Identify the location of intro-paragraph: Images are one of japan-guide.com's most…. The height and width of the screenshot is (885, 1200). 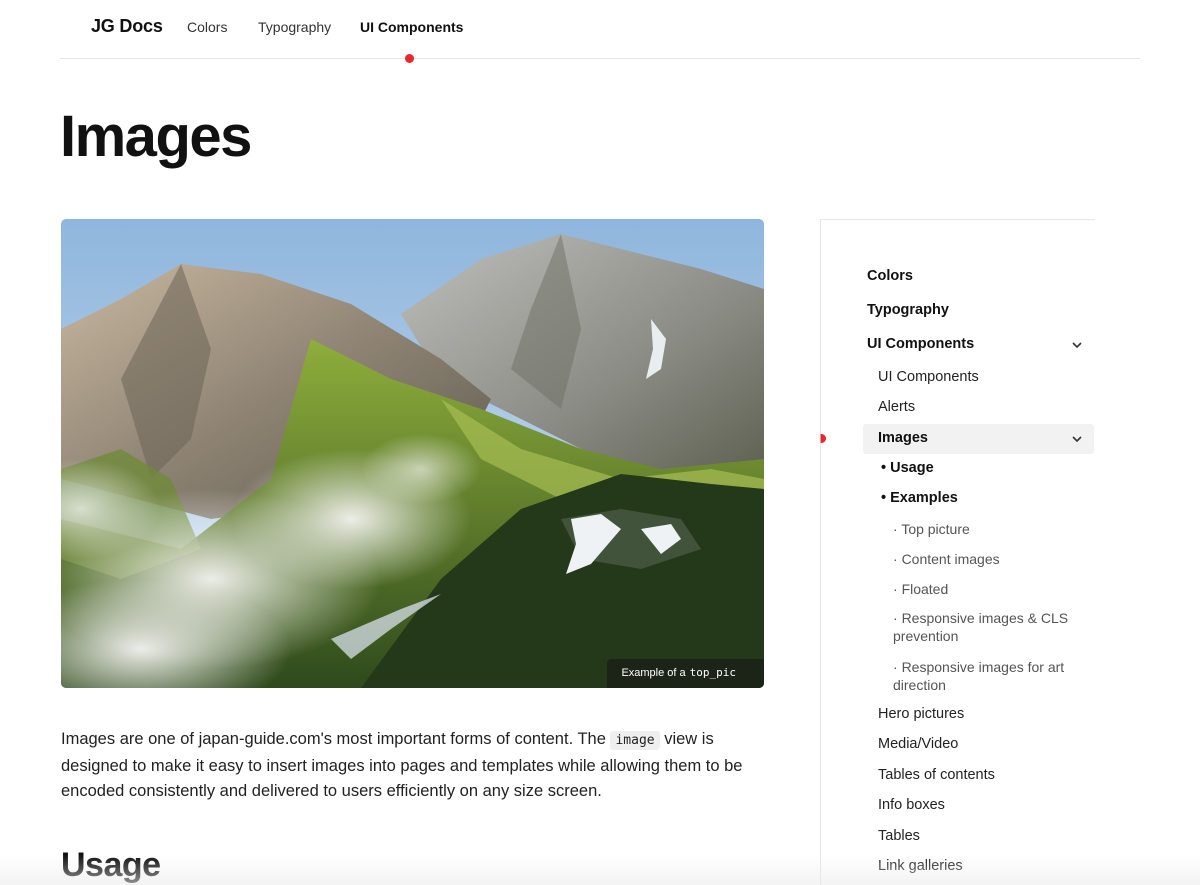
(411, 766).